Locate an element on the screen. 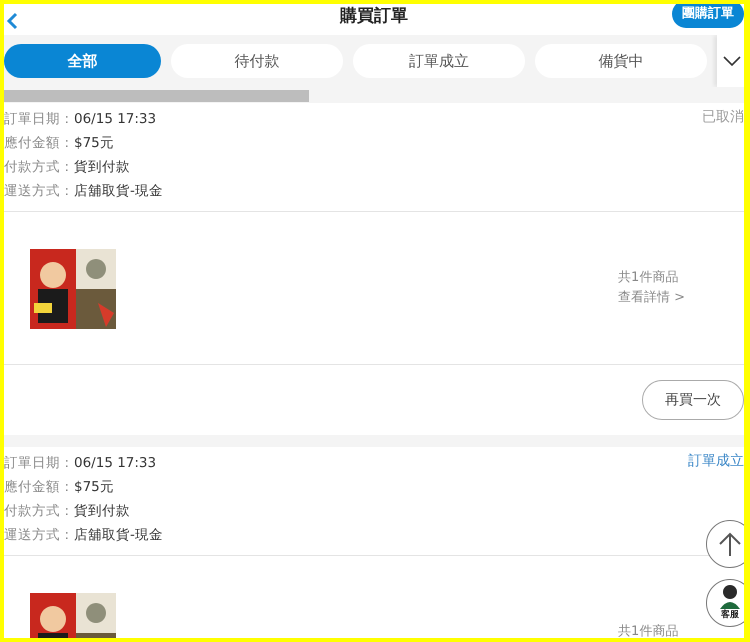  filter-tab: 待付款 is located at coordinates (257, 61).